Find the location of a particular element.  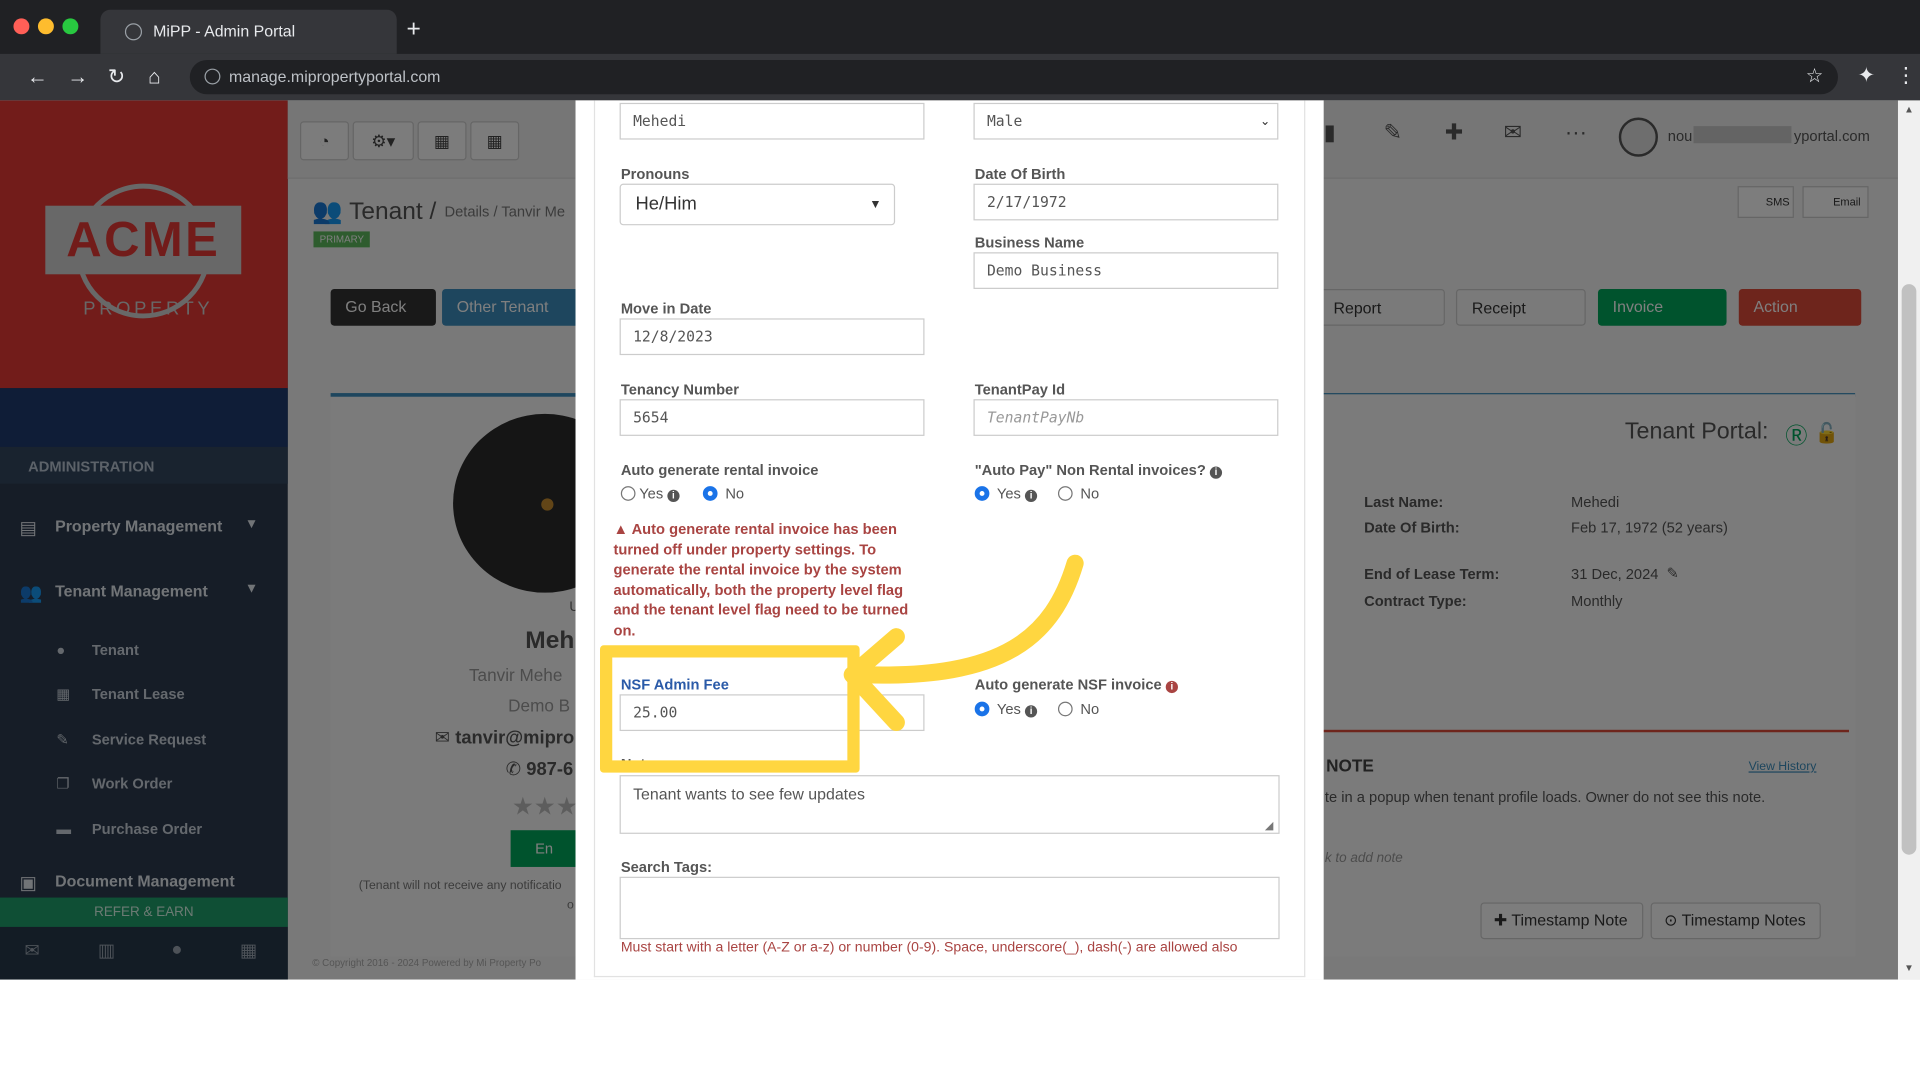

browser-menu-icon: ⋮ is located at coordinates (1906, 76).